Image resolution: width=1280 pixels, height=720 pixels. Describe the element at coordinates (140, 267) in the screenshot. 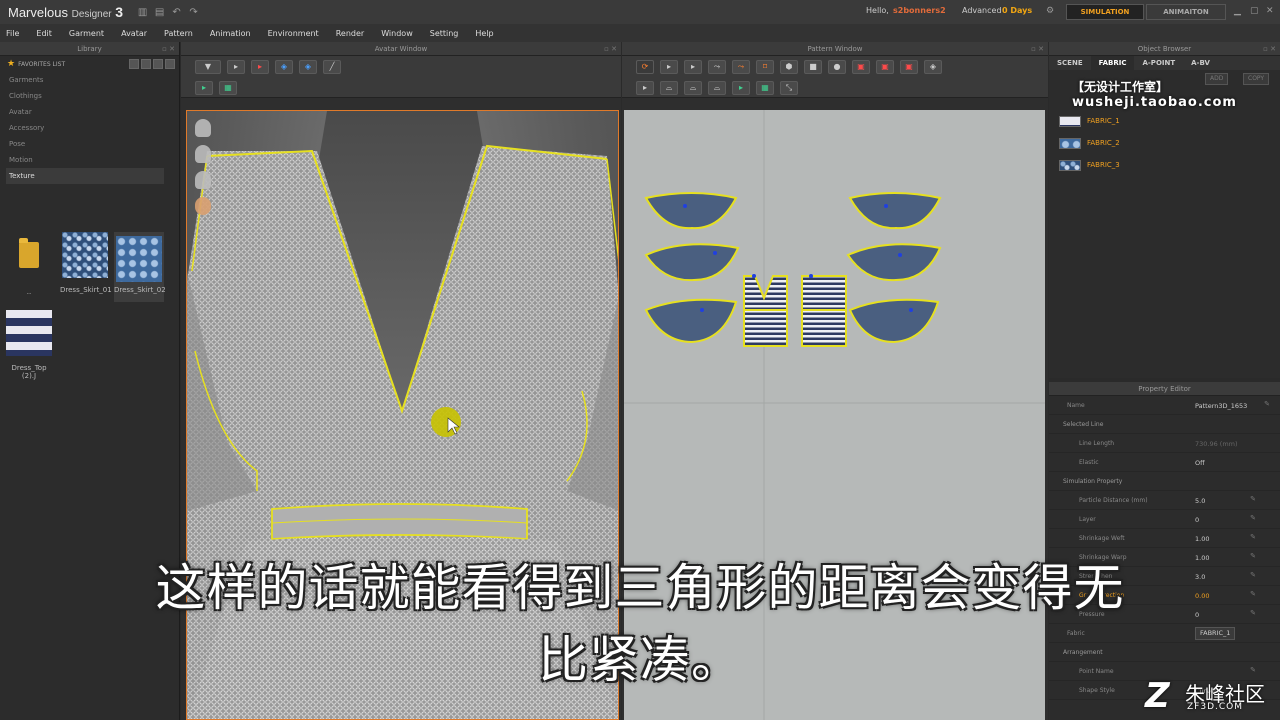

I see `thumb-dress-skirt-02: Dress_Skirt_02` at that location.